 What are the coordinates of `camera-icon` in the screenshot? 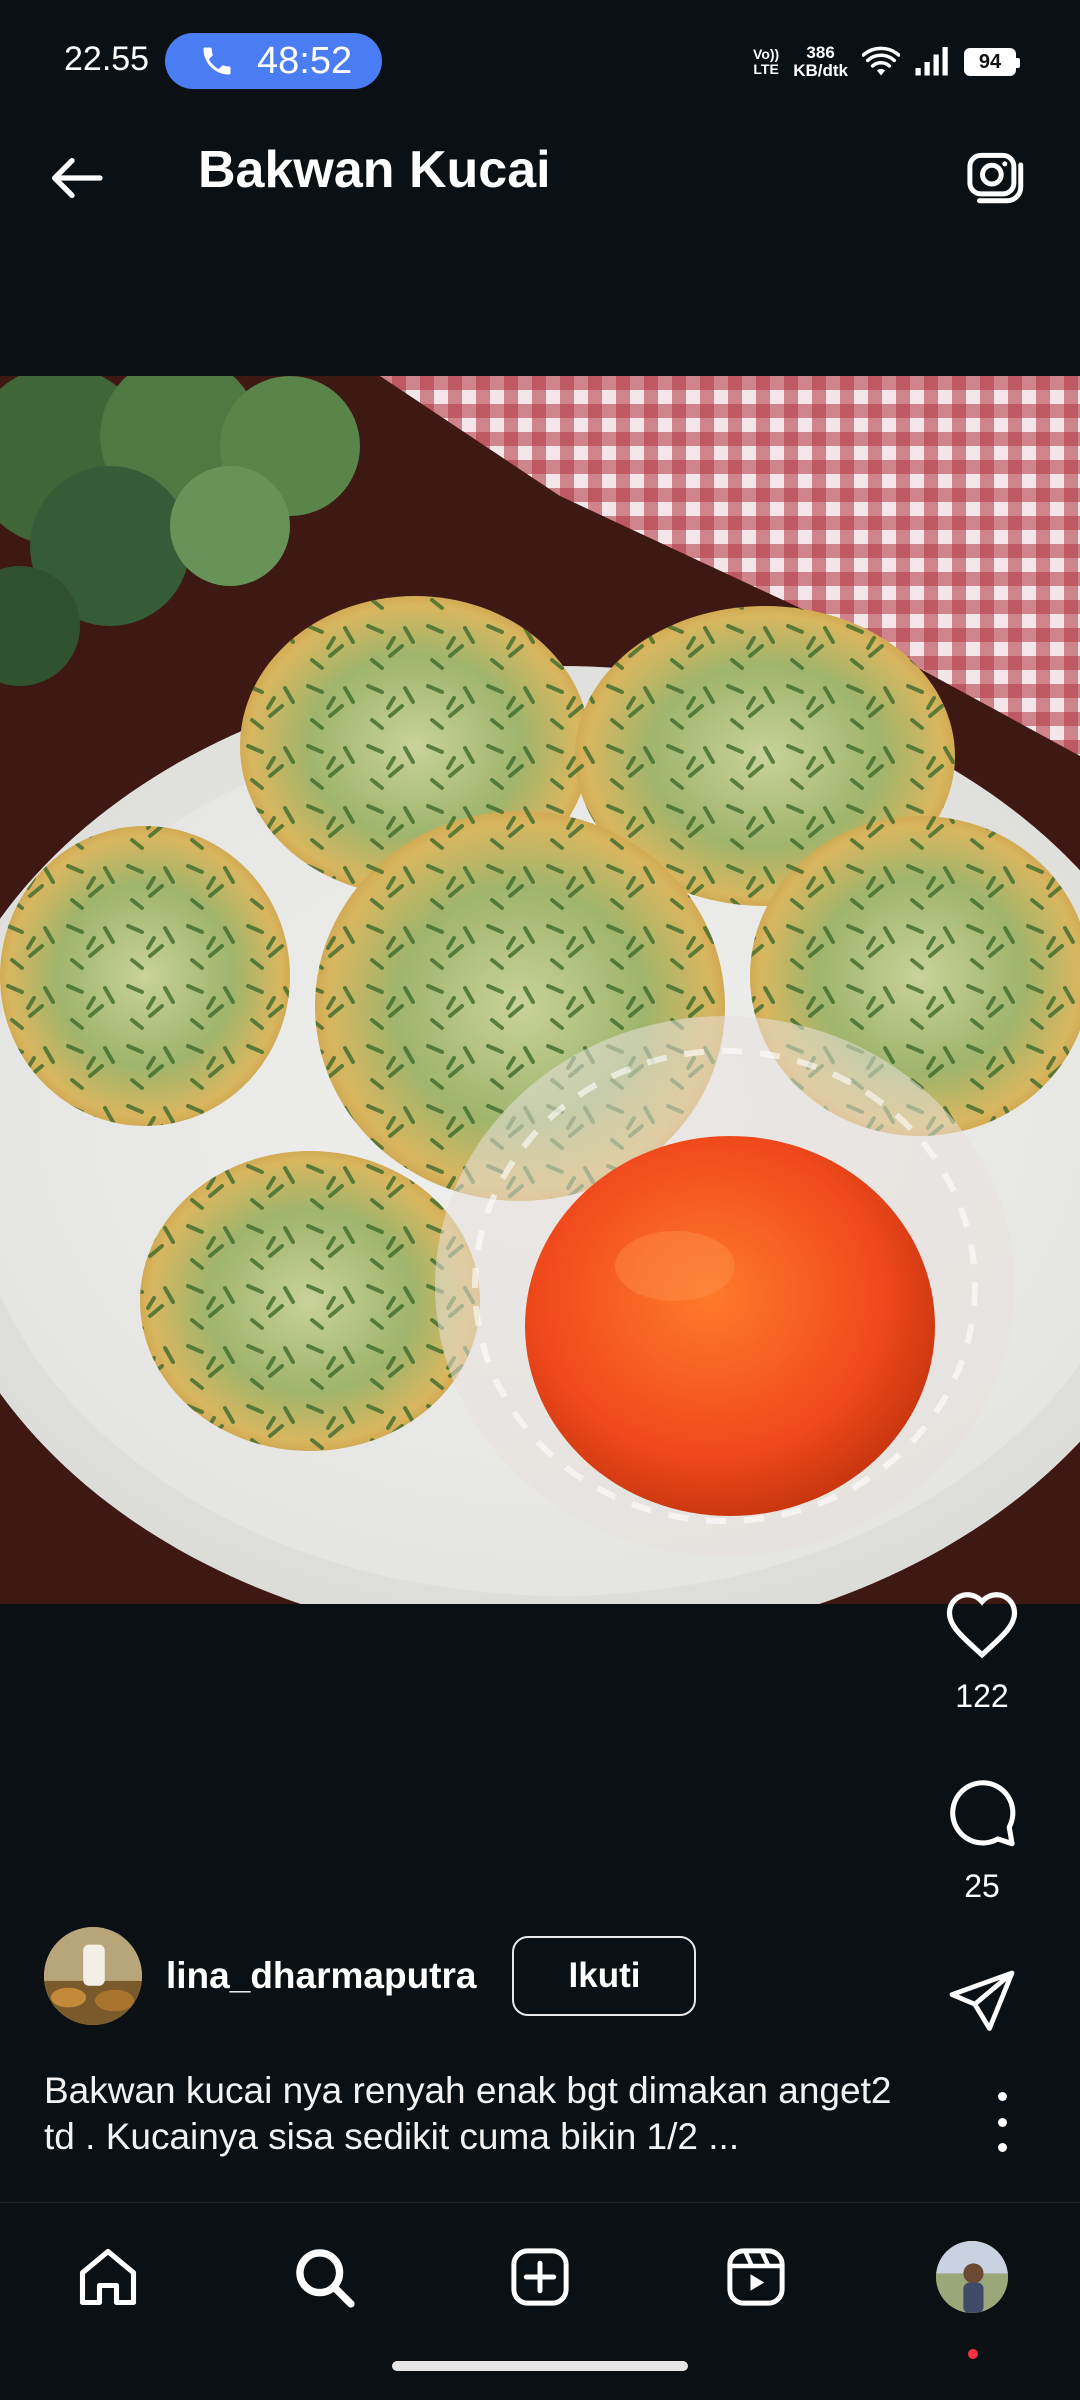 It's located at (995, 178).